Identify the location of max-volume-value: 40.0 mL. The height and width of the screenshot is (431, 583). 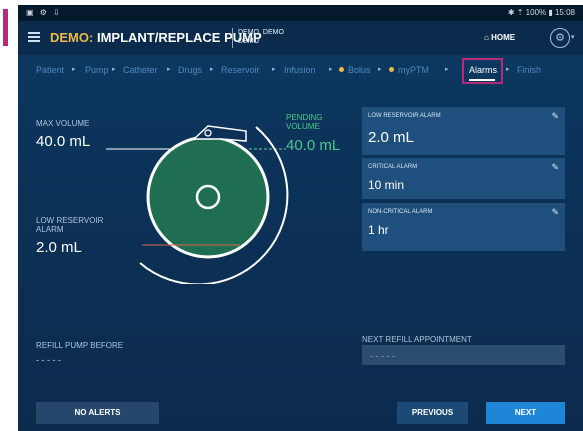
(63, 141).